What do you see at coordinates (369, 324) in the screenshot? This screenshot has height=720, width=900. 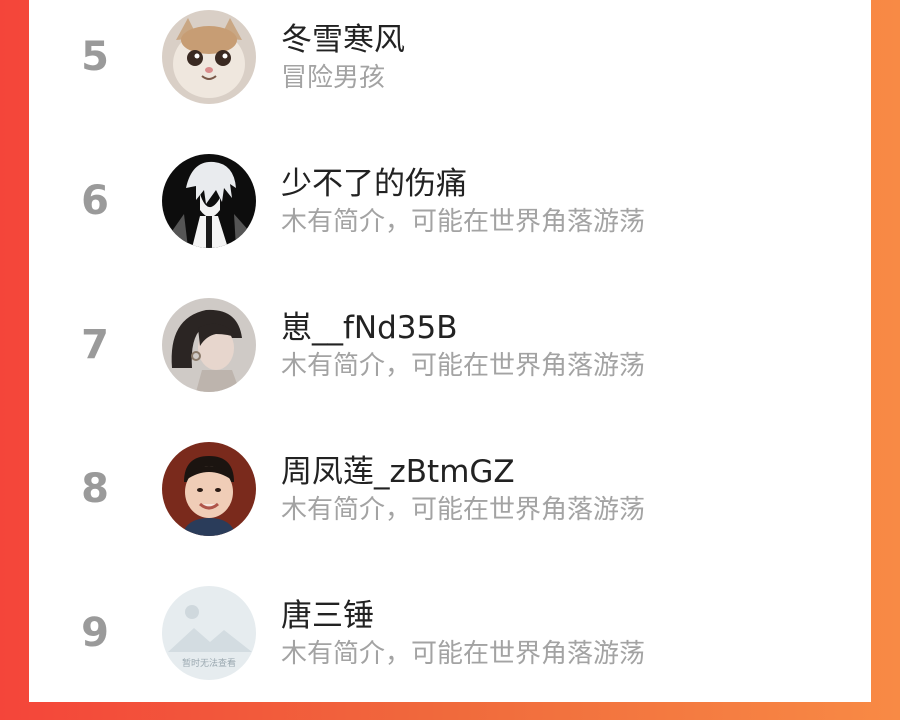 I see `user-name: 崽__fNd35B` at bounding box center [369, 324].